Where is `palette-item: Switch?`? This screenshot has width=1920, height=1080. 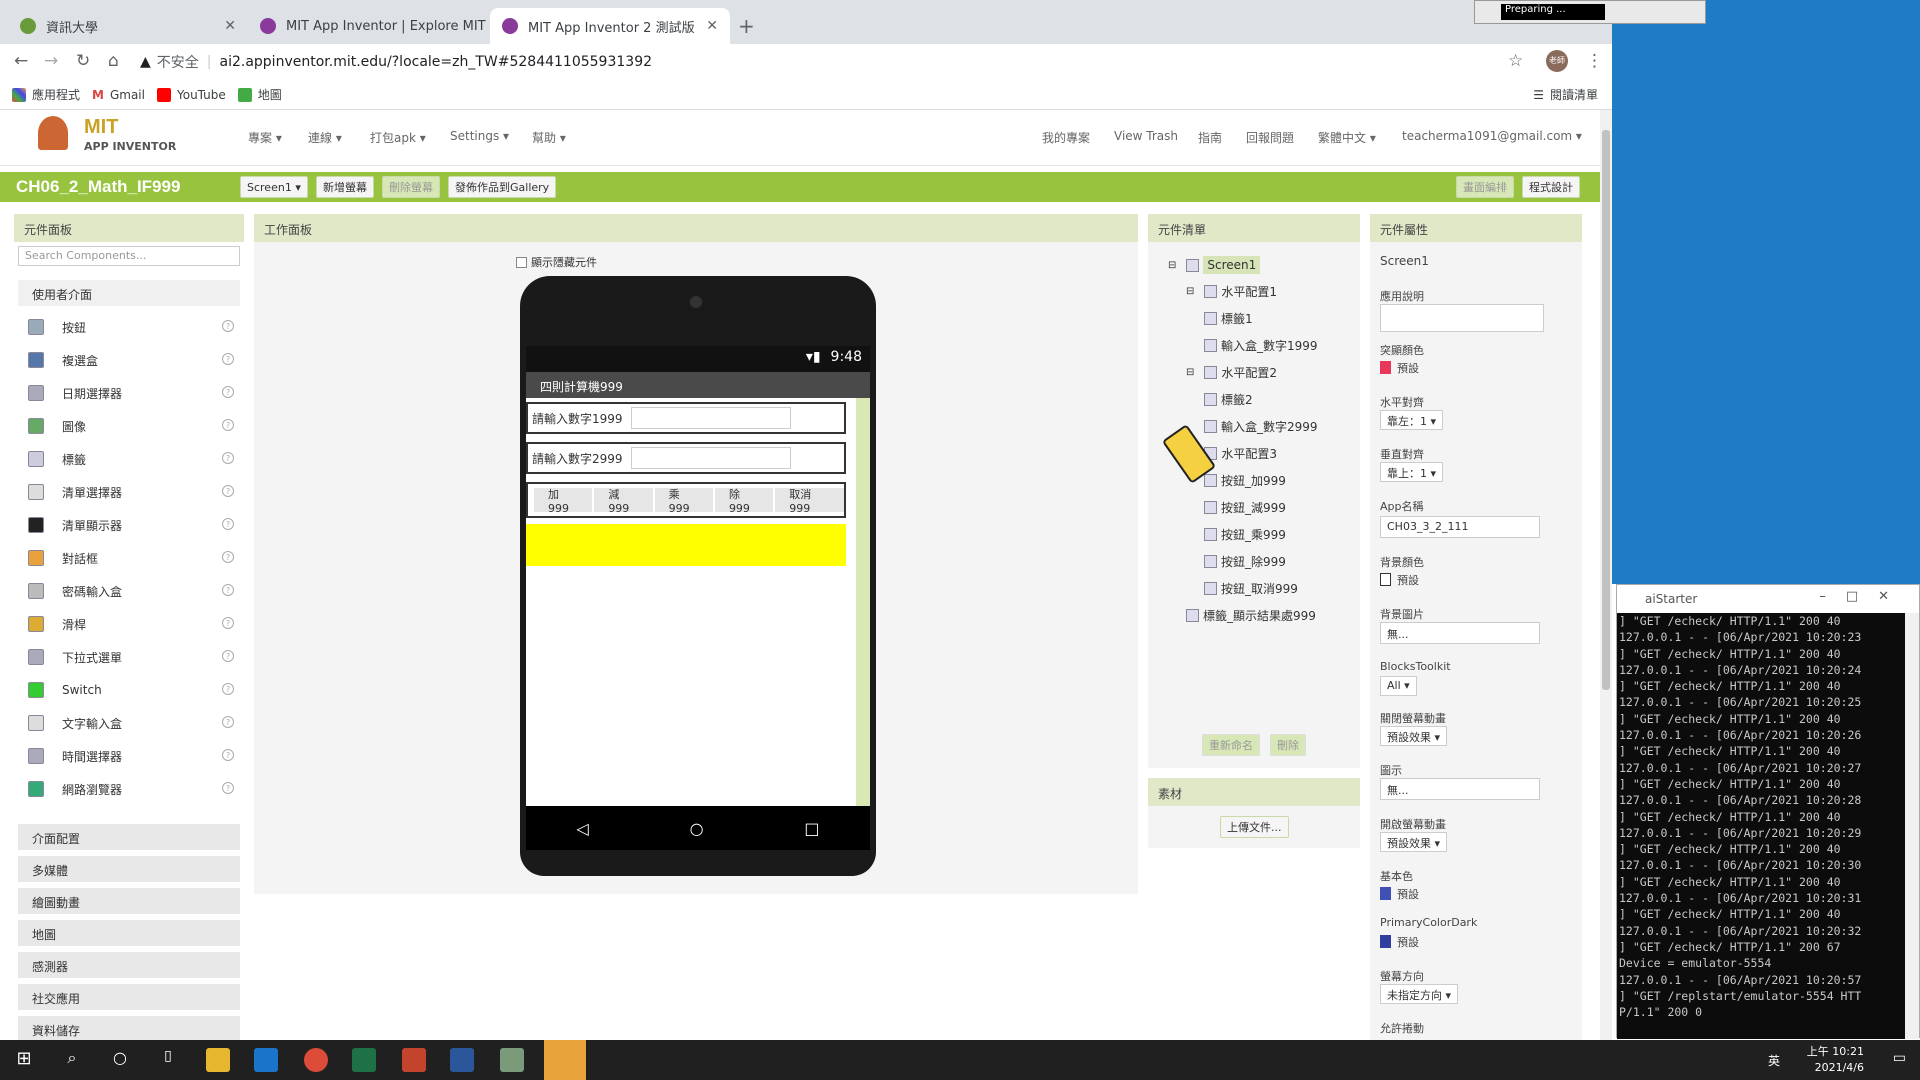
palette-item: Switch? is located at coordinates (133, 690).